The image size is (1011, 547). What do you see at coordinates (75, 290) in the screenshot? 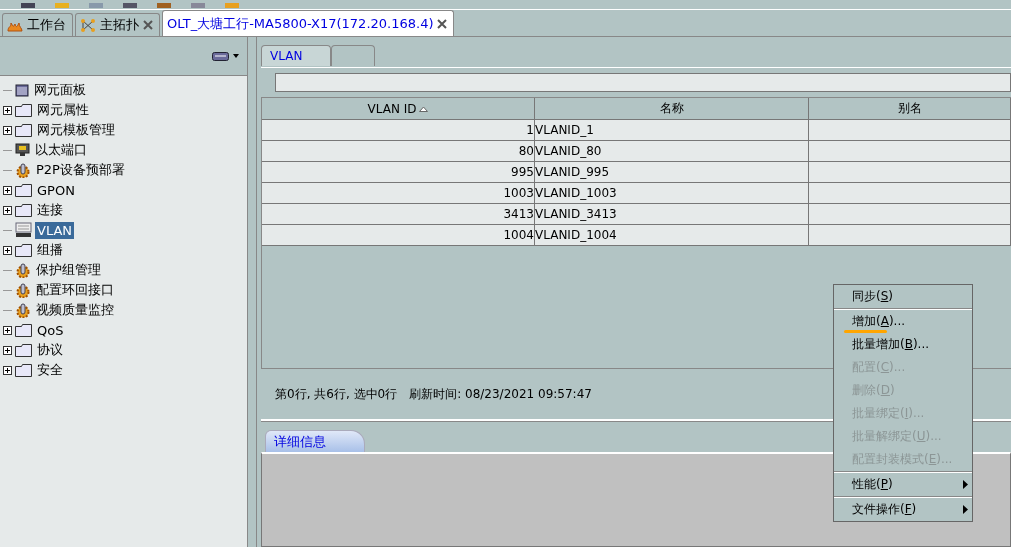
I see `tree-item: 配置环回接口` at bounding box center [75, 290].